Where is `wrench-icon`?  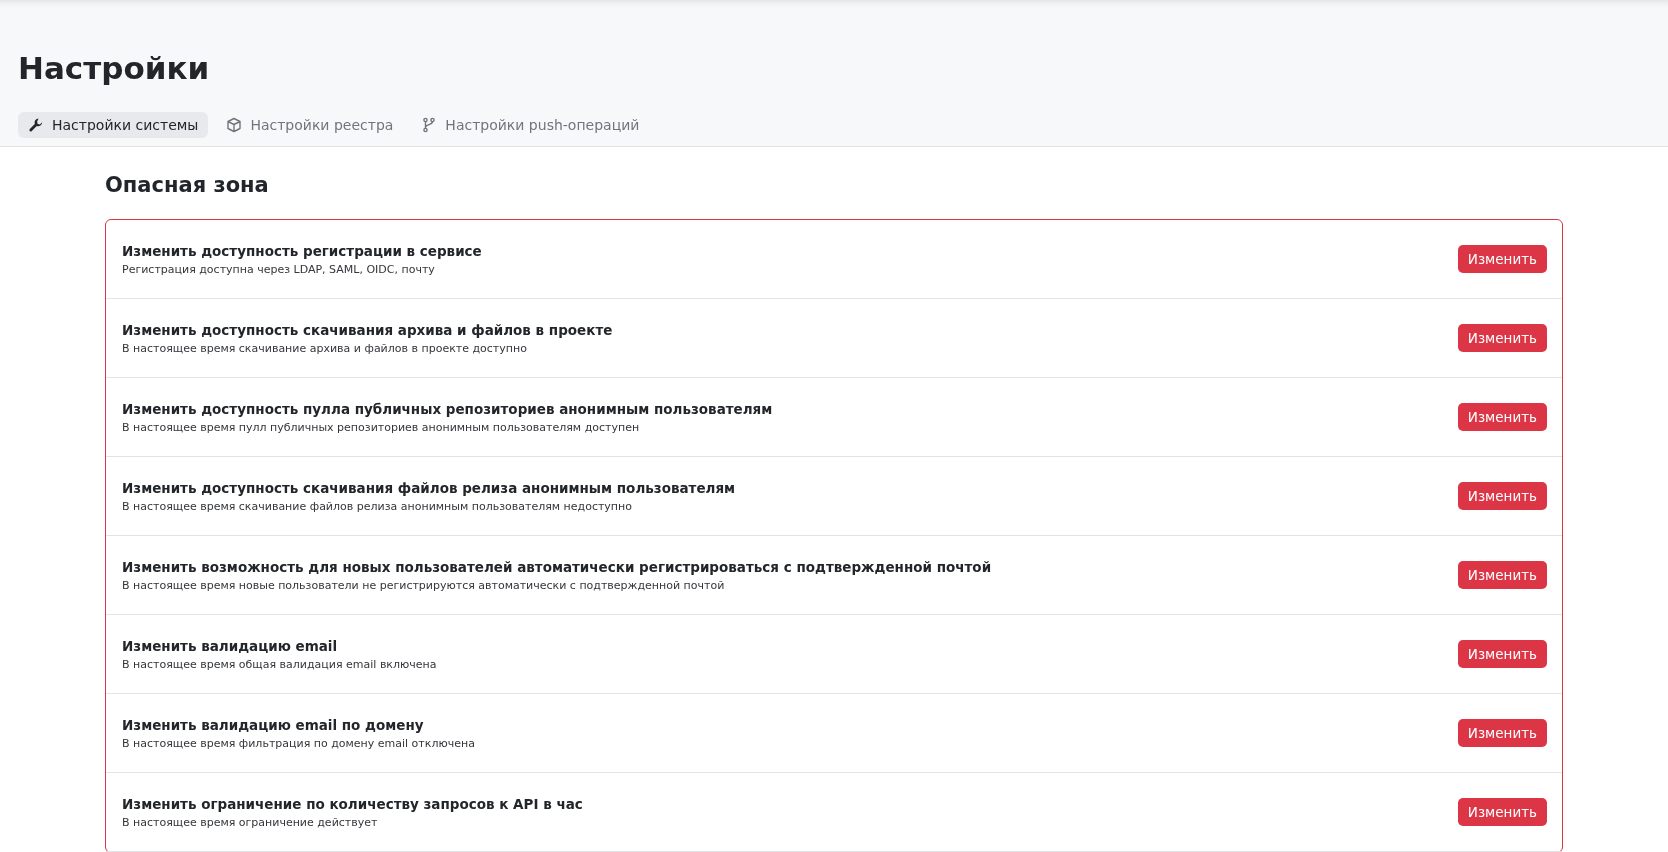
wrench-icon is located at coordinates (36, 125).